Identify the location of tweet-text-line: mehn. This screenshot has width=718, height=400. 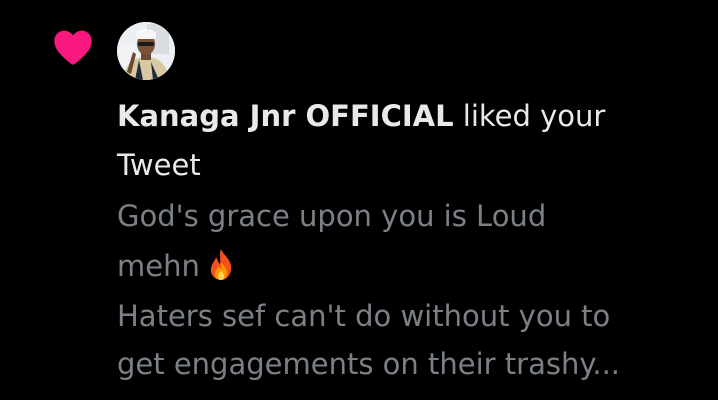
(158, 266).